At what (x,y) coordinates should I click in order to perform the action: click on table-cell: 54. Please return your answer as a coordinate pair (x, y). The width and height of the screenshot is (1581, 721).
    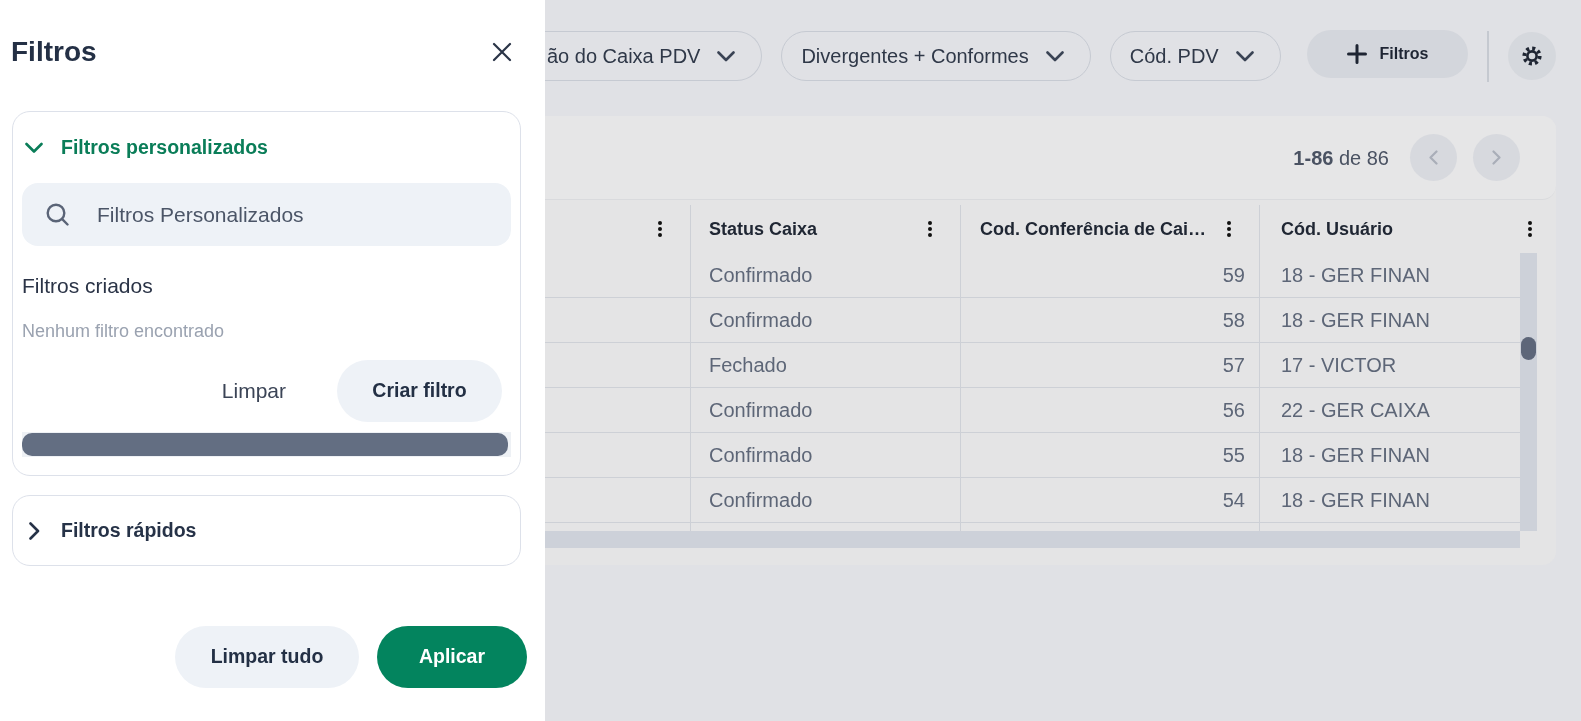
    Looking at the image, I should click on (1110, 500).